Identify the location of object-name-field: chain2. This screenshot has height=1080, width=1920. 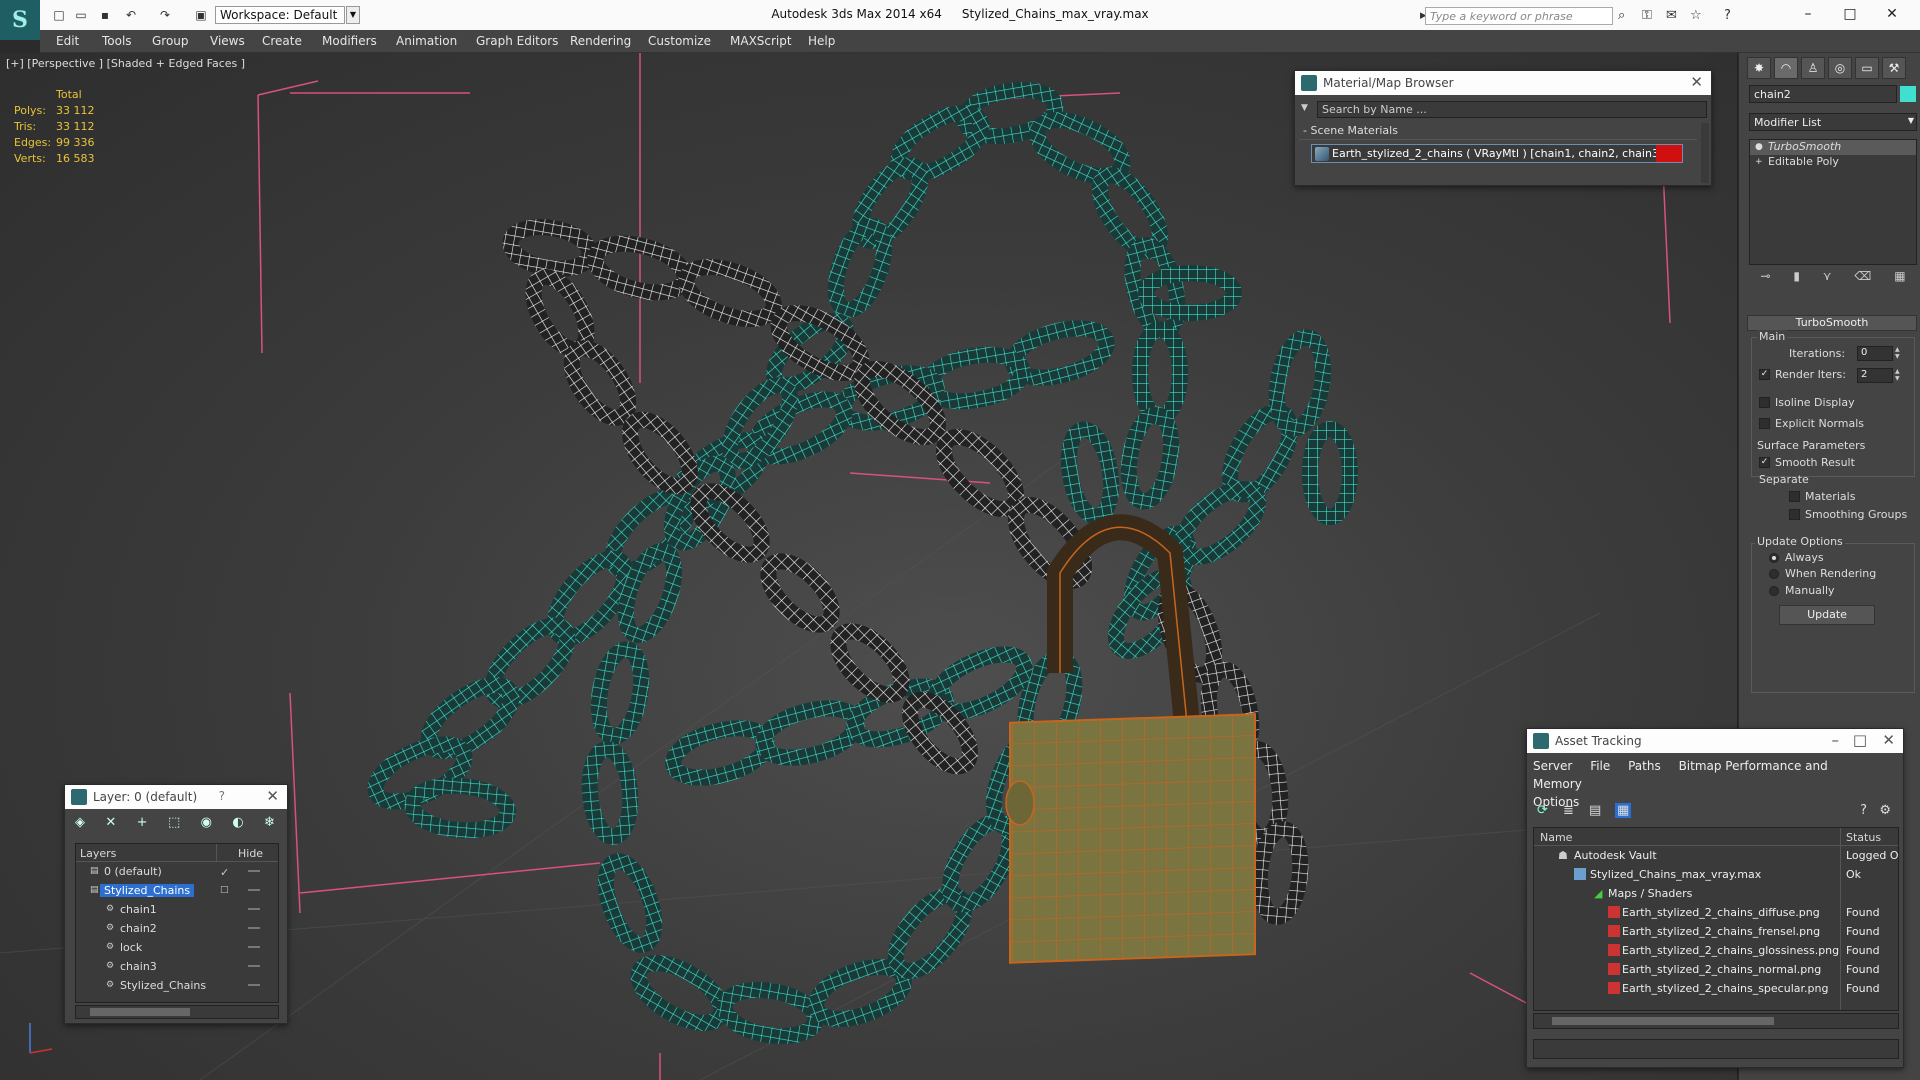
(1823, 94).